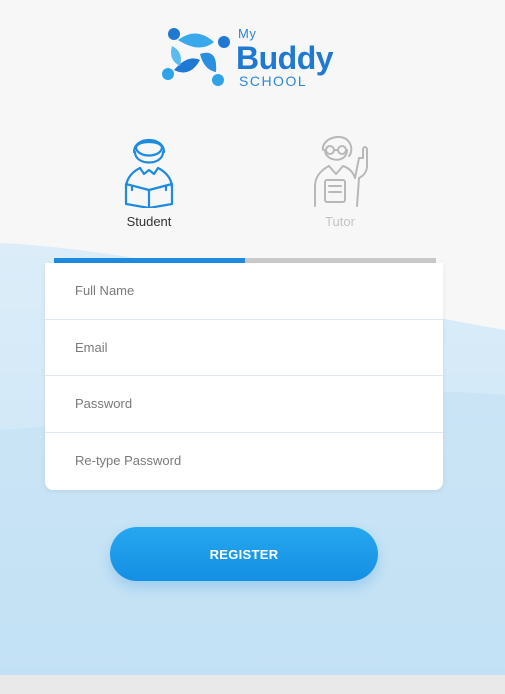 This screenshot has width=505, height=694. What do you see at coordinates (244, 460) in the screenshot?
I see `retype-password-field` at bounding box center [244, 460].